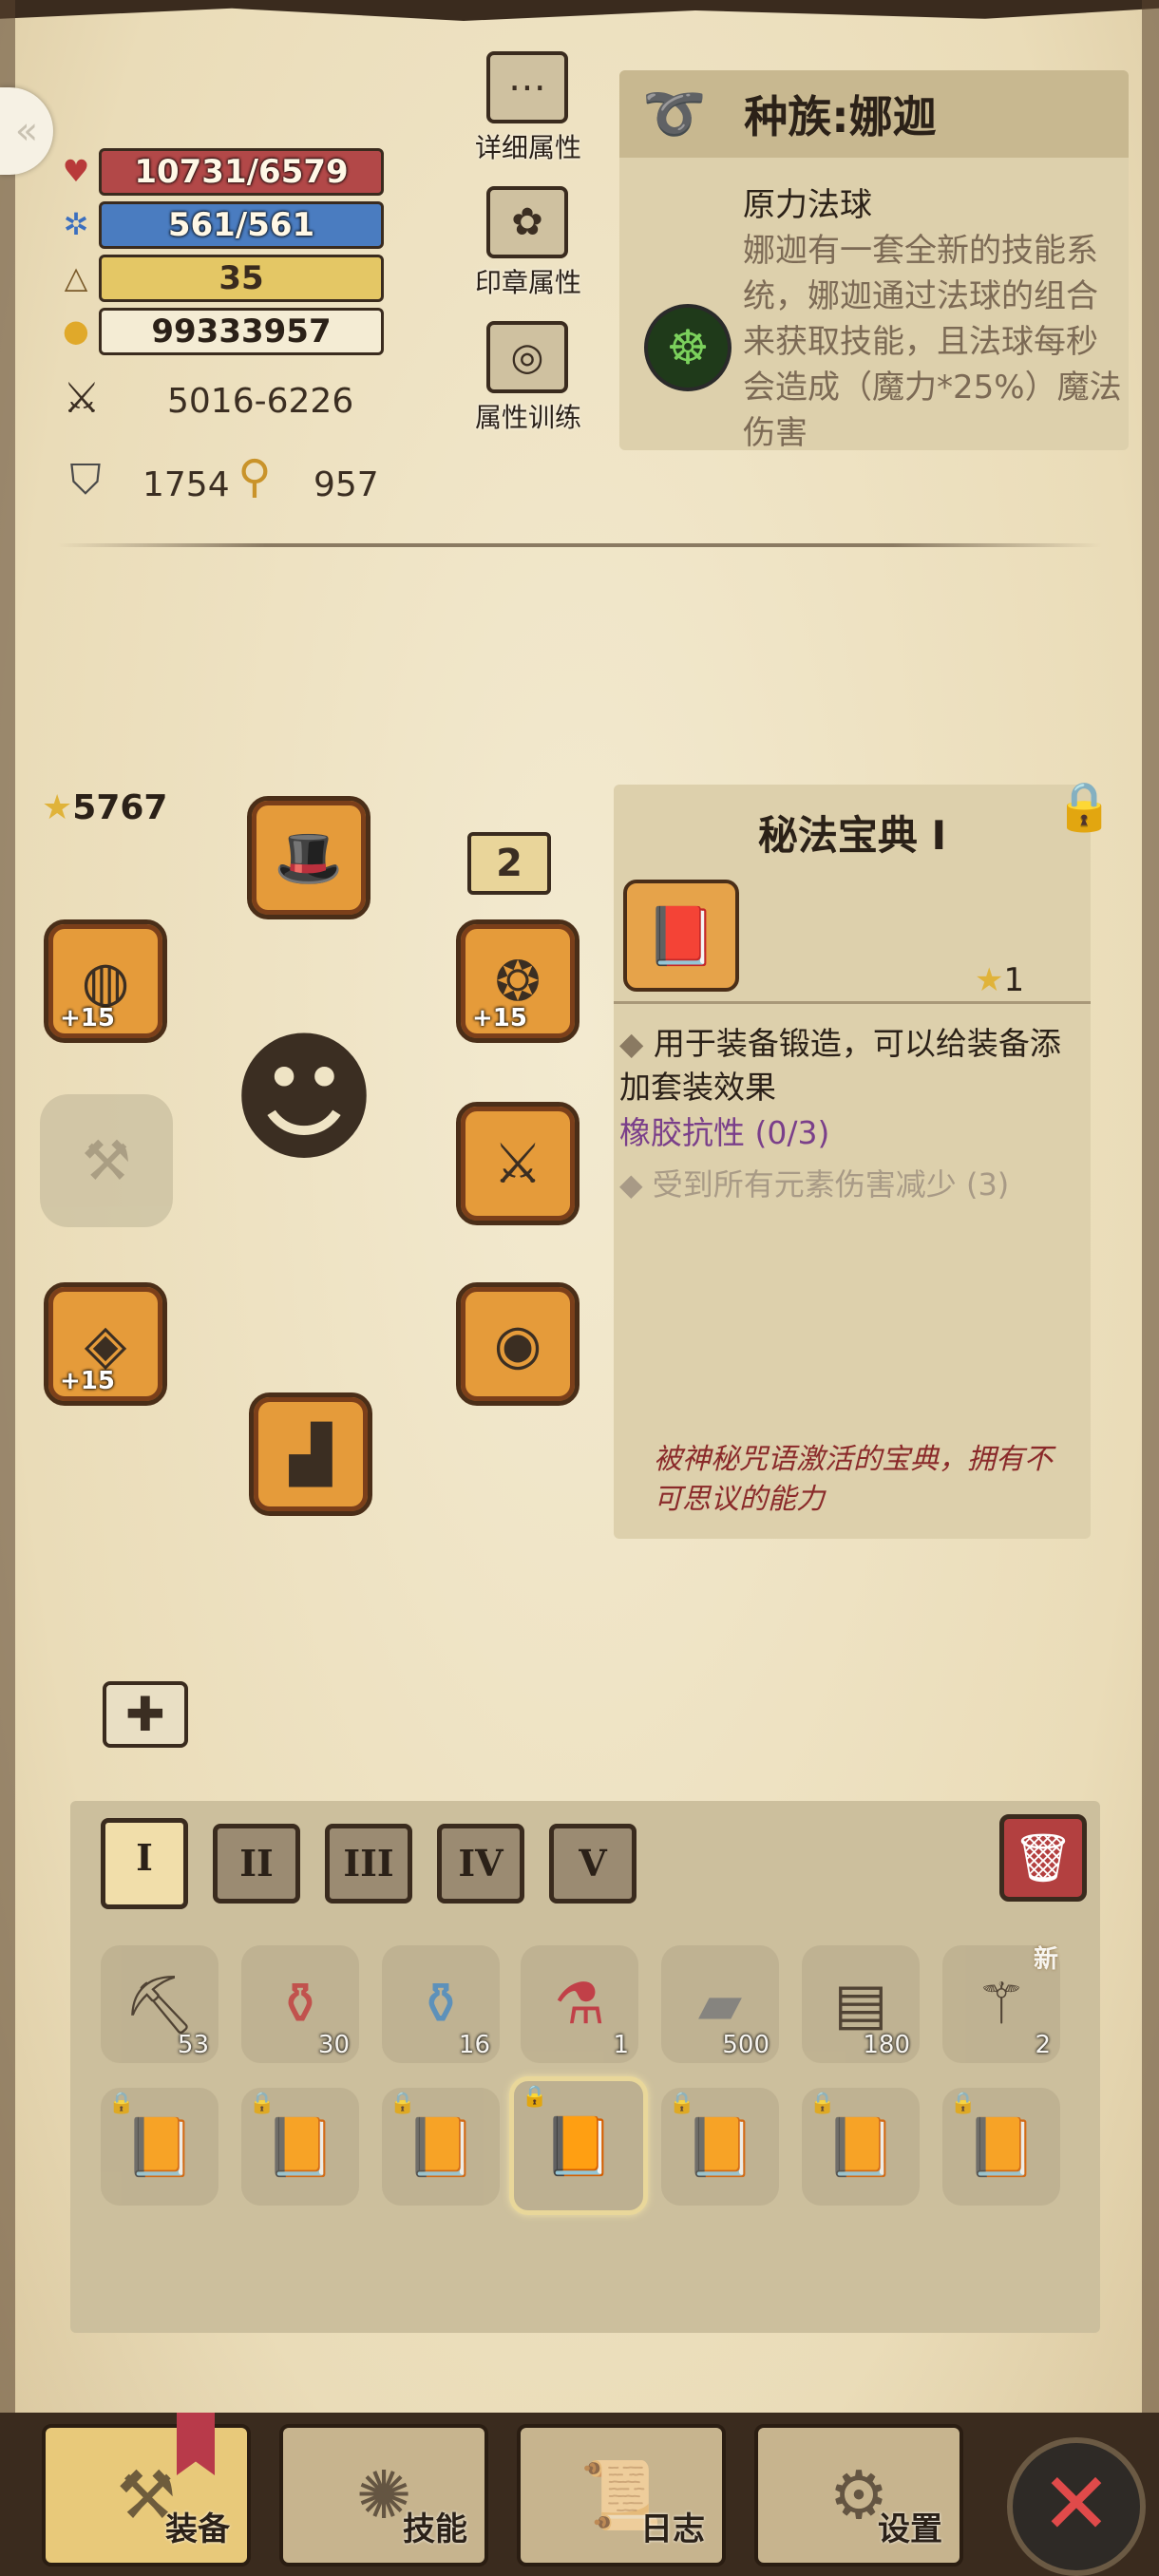 The width and height of the screenshot is (1159, 2576). I want to click on chest-icon: ▤, so click(860, 2004).